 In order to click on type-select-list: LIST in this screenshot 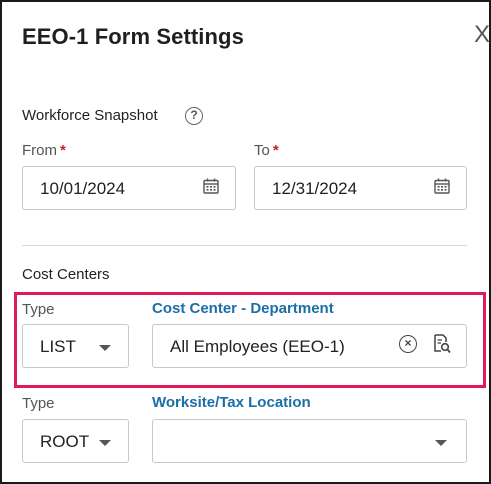, I will do `click(75, 346)`.